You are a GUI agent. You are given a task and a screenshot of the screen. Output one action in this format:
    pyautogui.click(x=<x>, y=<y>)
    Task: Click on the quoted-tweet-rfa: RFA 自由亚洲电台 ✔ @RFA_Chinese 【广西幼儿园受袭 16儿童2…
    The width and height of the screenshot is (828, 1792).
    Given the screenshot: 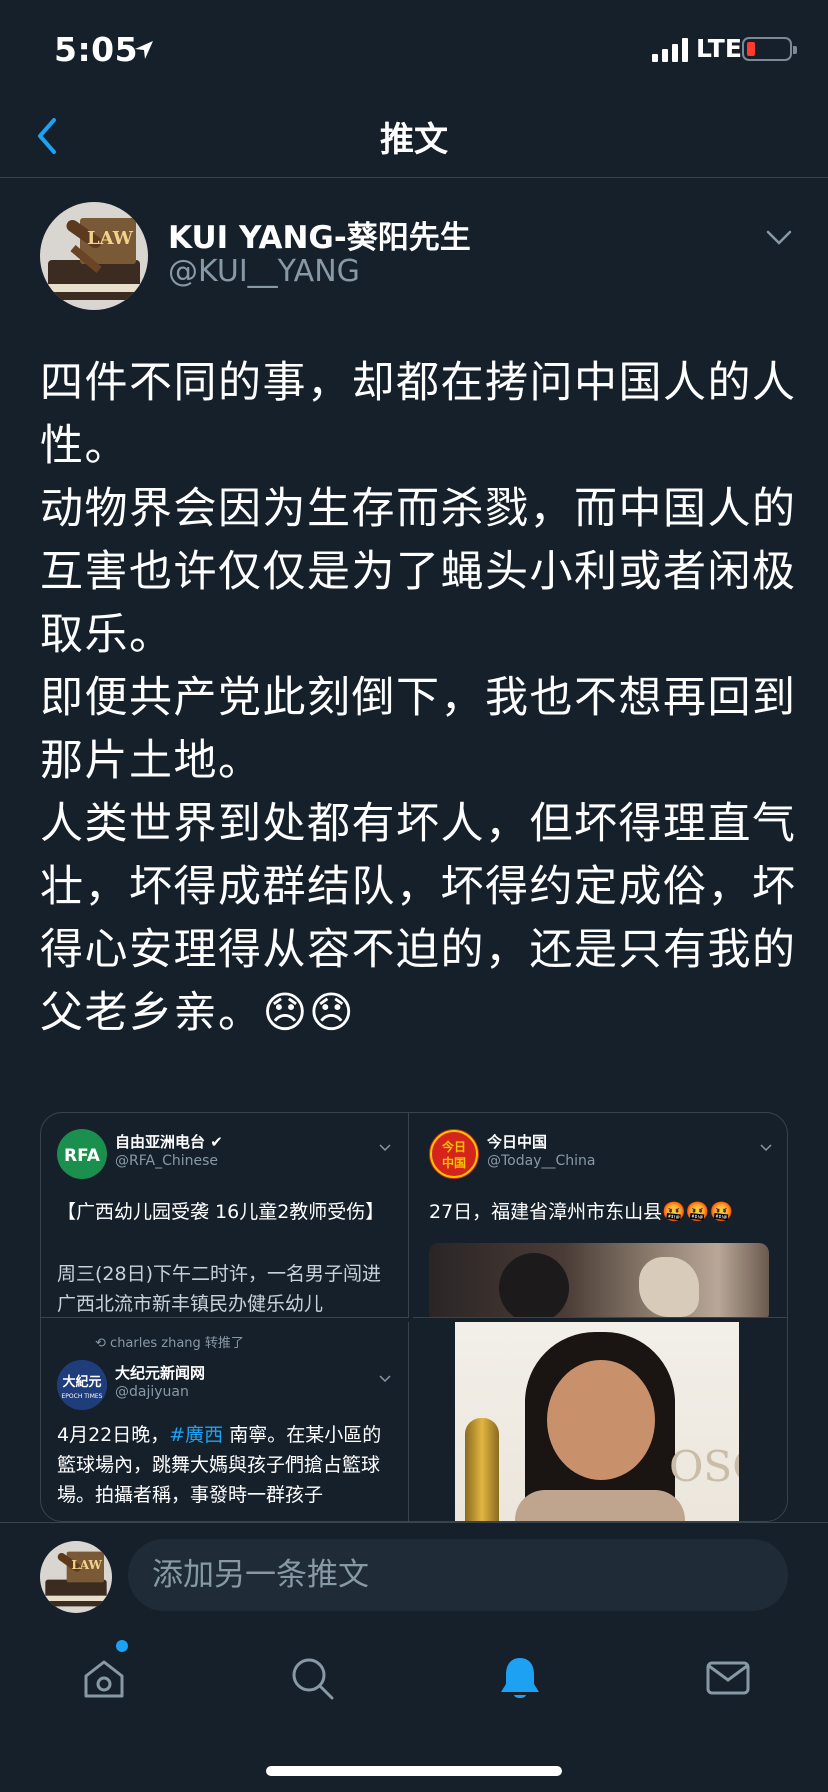 What is the action you would take?
    pyautogui.click(x=225, y=1215)
    